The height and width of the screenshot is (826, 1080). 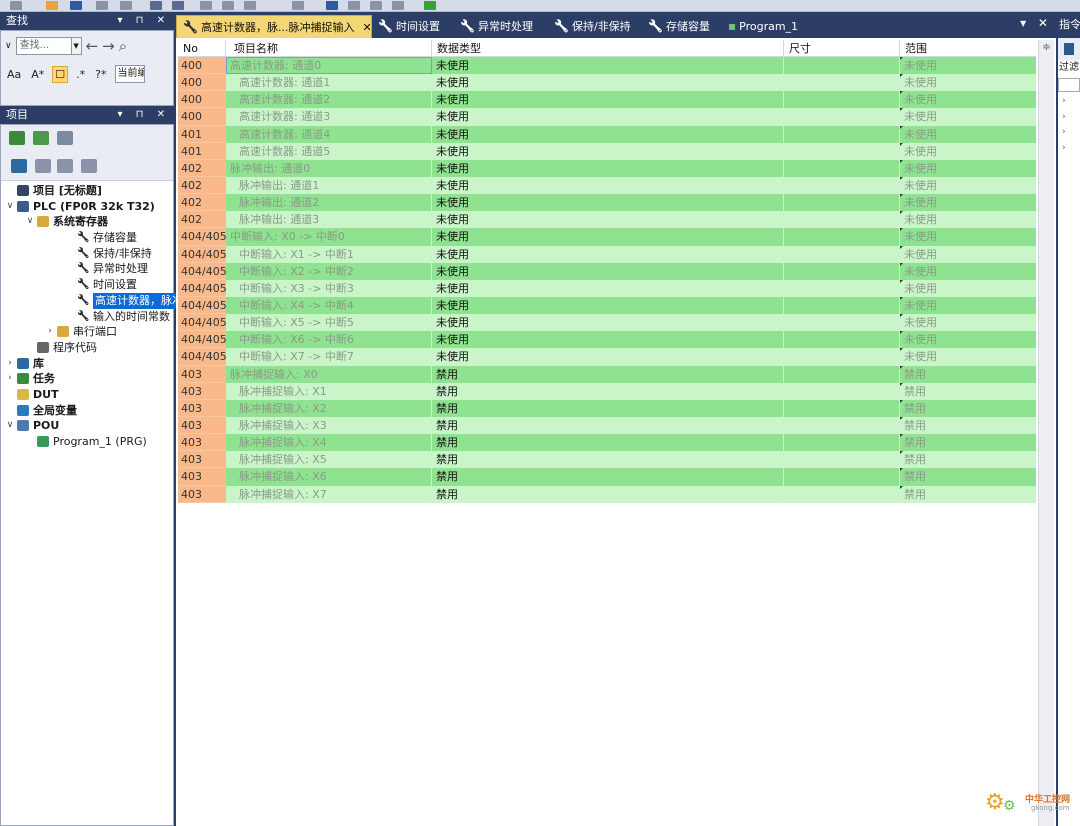 I want to click on find-panel-controls: ▾ ⊓ ✕, so click(x=143, y=21).